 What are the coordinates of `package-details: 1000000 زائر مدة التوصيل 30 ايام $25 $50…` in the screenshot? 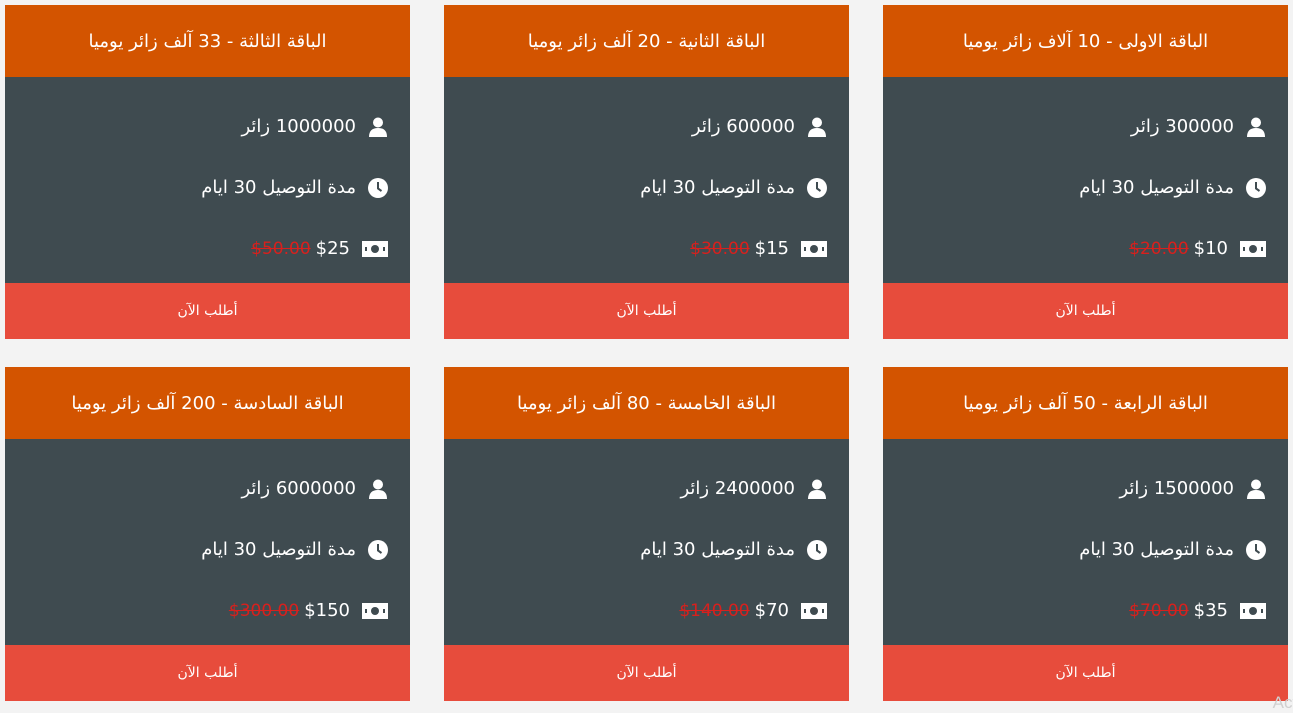 It's located at (207, 180).